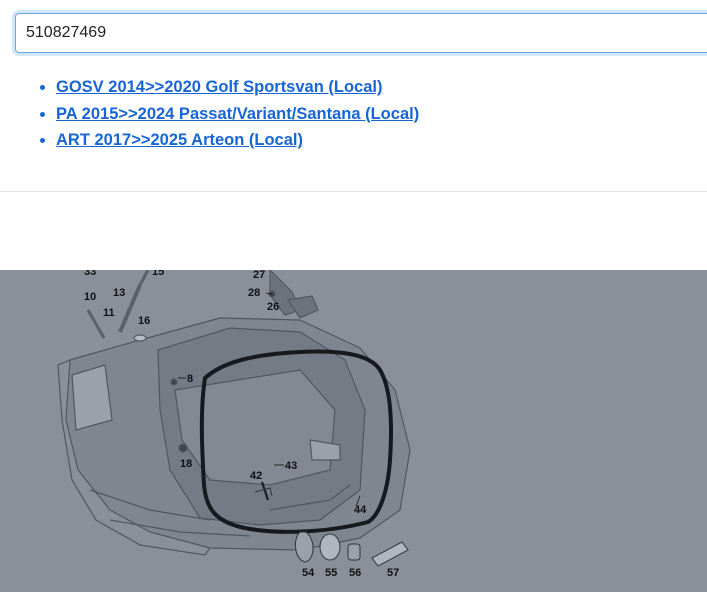 This screenshot has width=707, height=592. What do you see at coordinates (90, 274) in the screenshot?
I see `callout-33: 33` at bounding box center [90, 274].